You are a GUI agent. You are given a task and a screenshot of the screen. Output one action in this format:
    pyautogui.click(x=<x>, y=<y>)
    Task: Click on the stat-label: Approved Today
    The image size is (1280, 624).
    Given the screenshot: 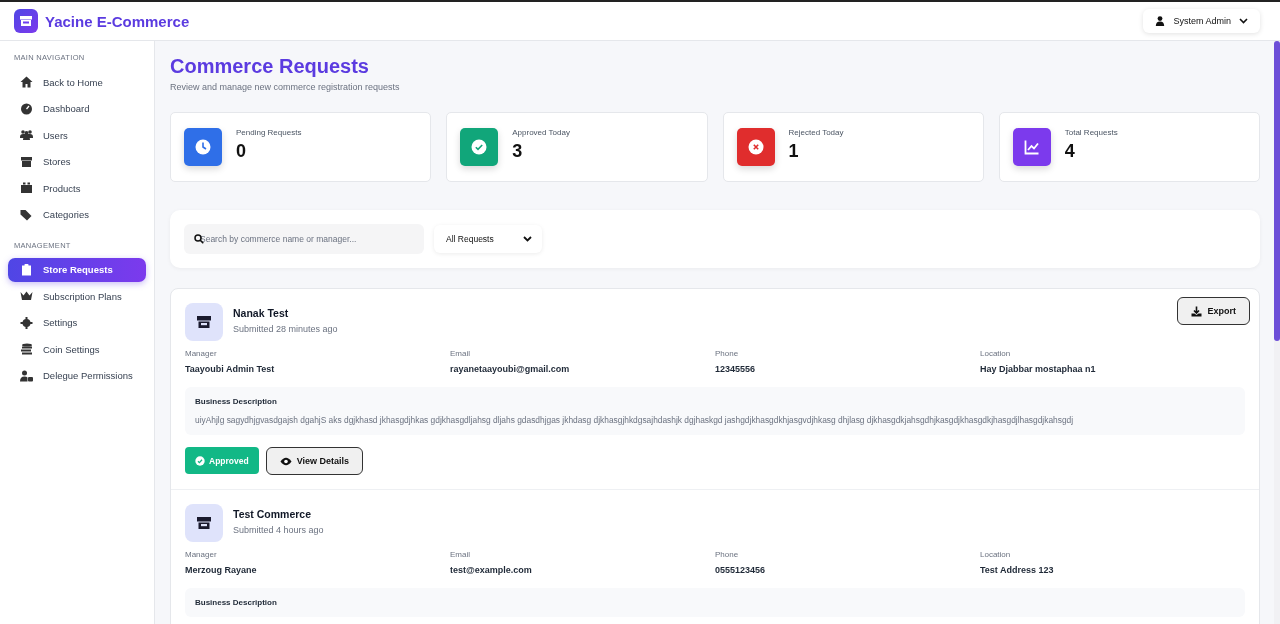 What is the action you would take?
    pyautogui.click(x=541, y=132)
    